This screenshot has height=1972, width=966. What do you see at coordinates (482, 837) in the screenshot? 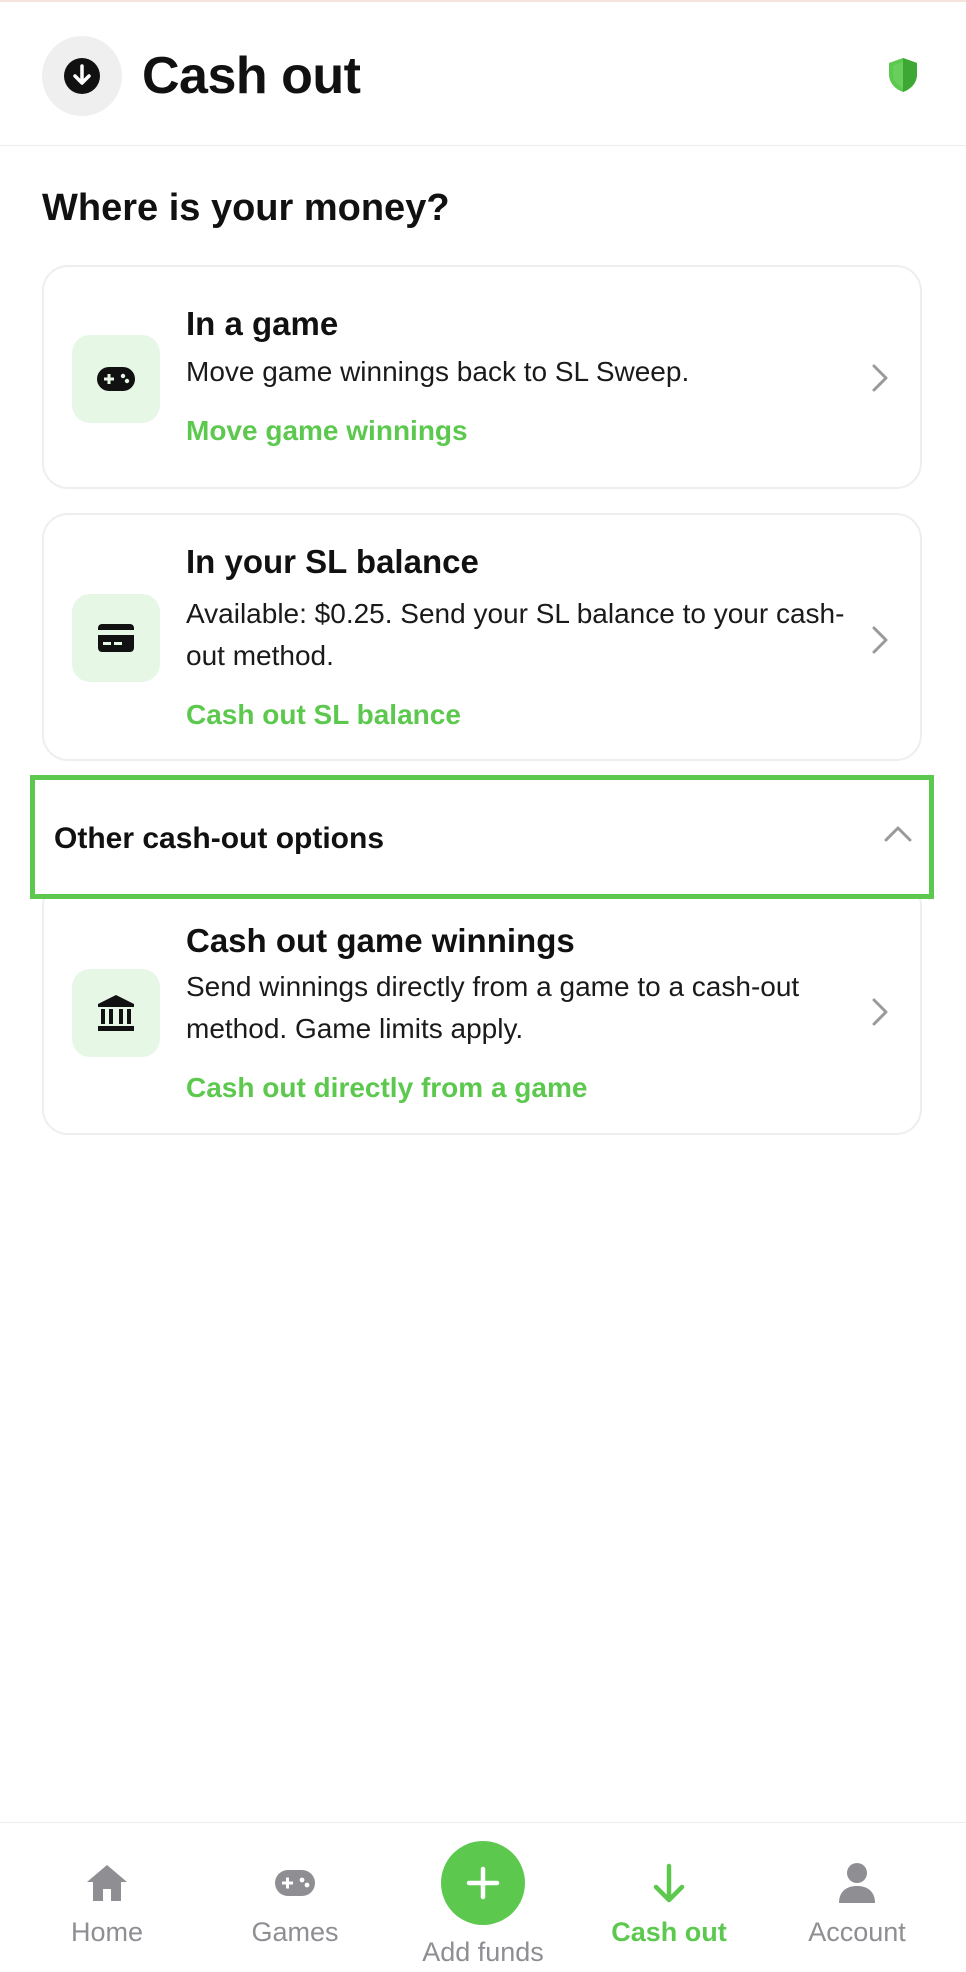
I see `other-cash-out-options-toggle: Other cash-out options` at bounding box center [482, 837].